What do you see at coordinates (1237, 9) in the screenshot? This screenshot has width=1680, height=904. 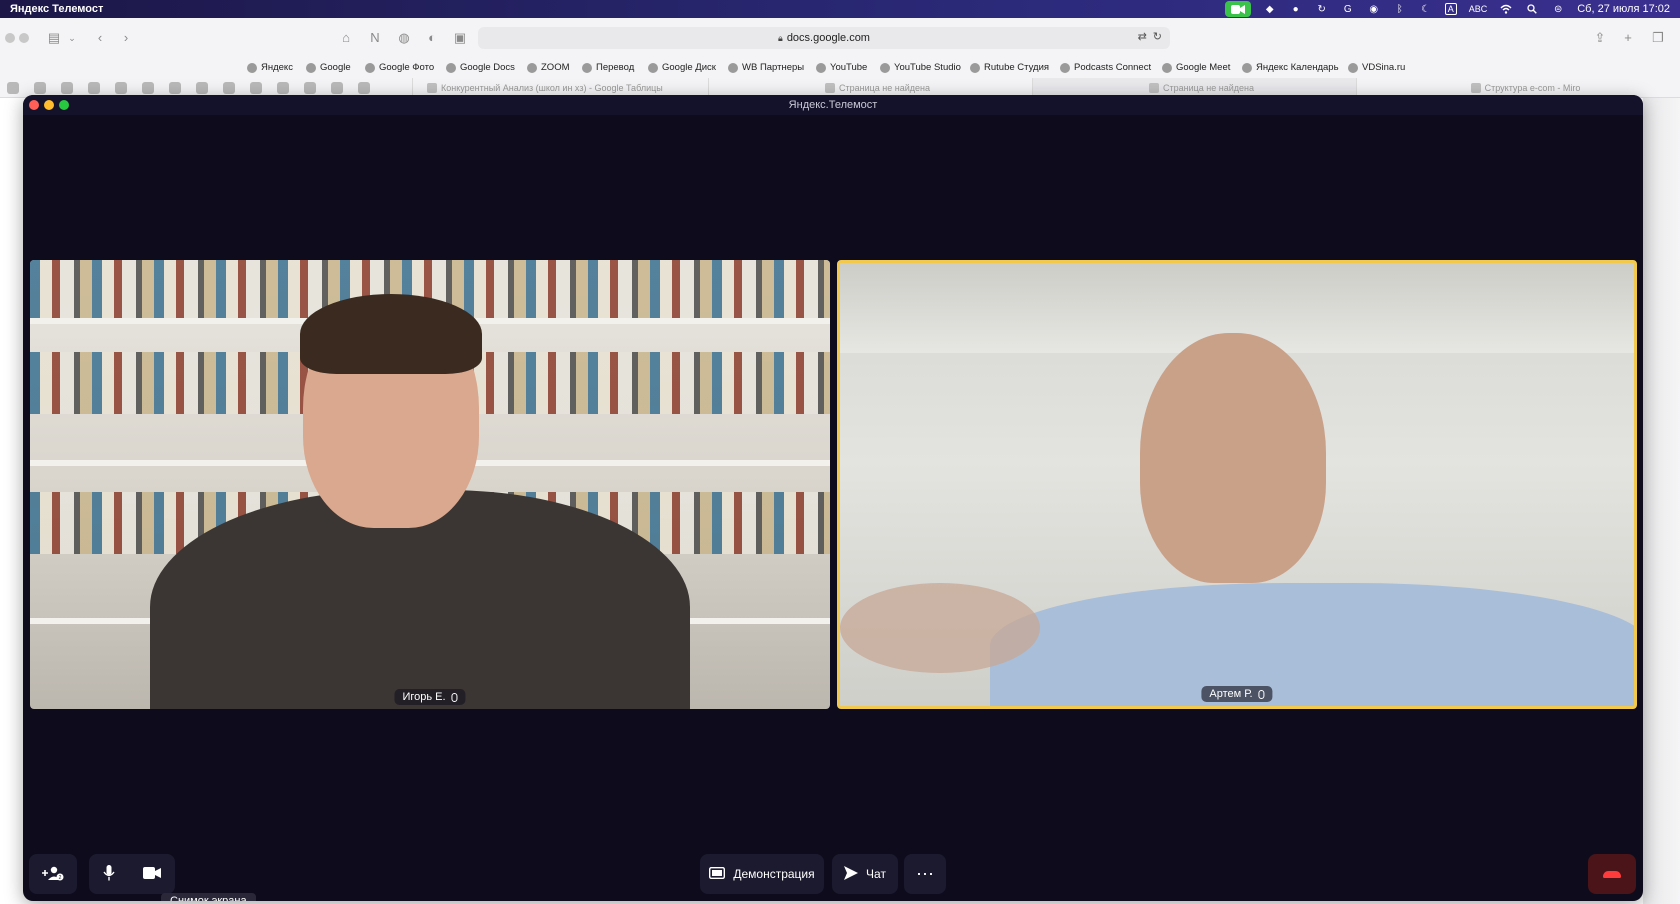 I see `facetime-icon` at bounding box center [1237, 9].